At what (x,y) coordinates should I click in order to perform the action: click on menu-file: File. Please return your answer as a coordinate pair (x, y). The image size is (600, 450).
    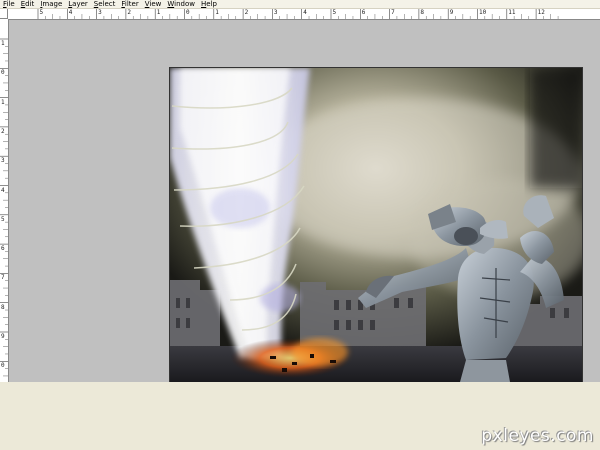
    Looking at the image, I should click on (9, 4).